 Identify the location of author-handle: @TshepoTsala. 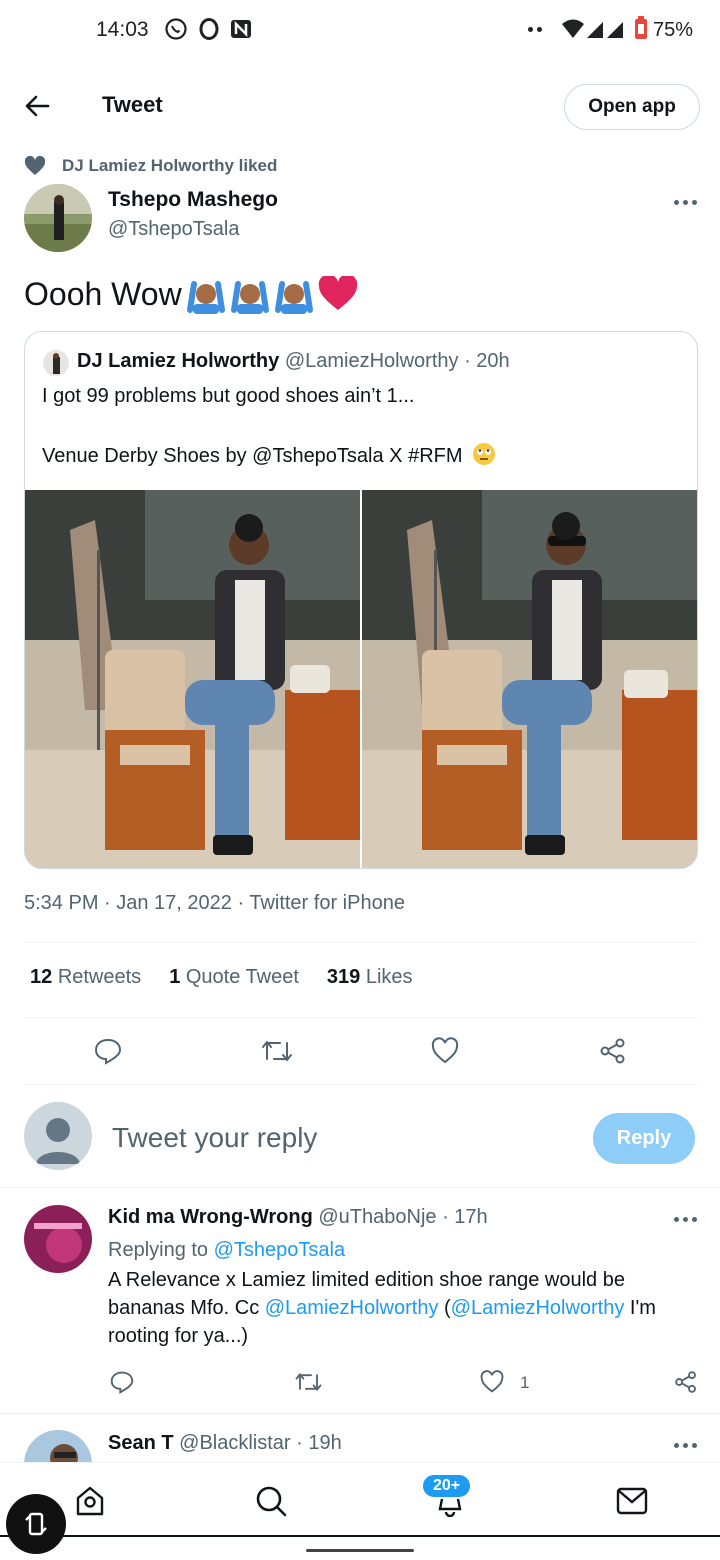
(173, 229).